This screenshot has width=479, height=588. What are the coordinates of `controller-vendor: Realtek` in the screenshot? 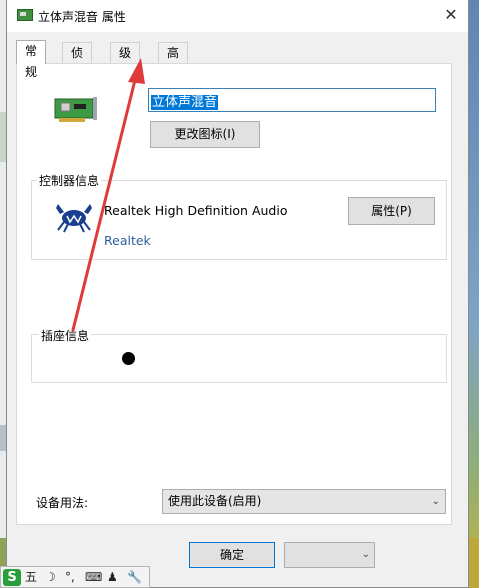 It's located at (127, 240).